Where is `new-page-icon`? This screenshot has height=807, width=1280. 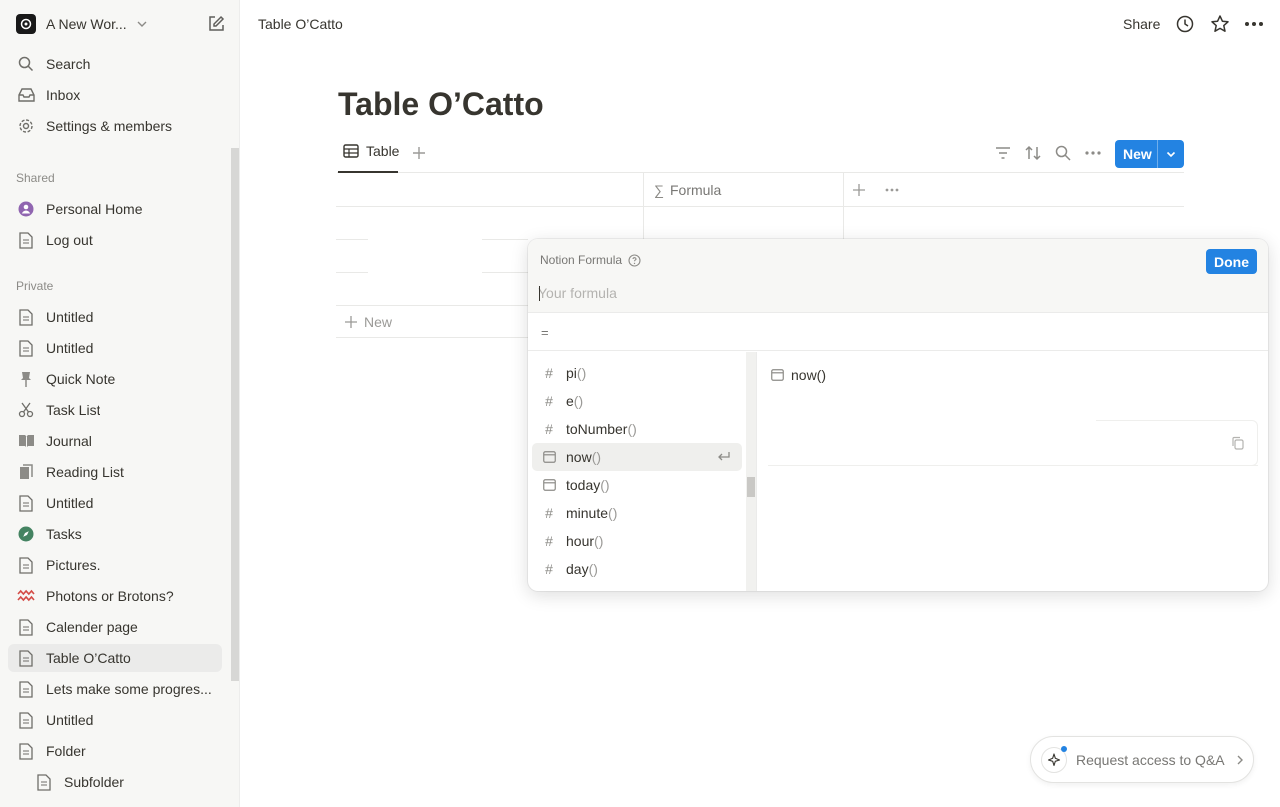 new-page-icon is located at coordinates (216, 24).